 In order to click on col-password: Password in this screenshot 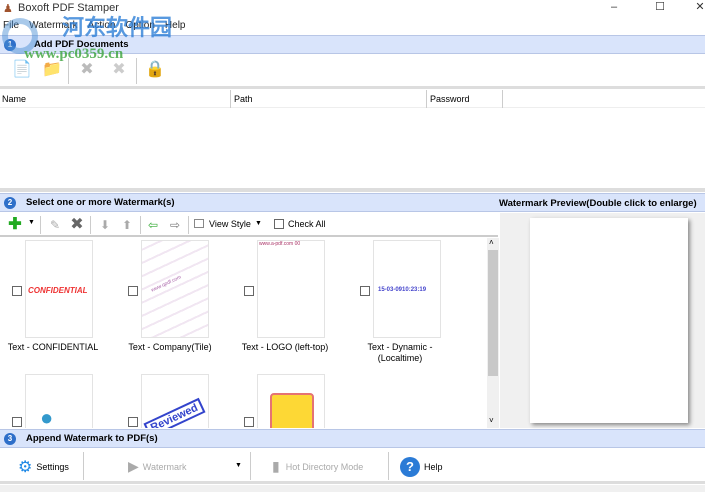, I will do `click(450, 99)`.